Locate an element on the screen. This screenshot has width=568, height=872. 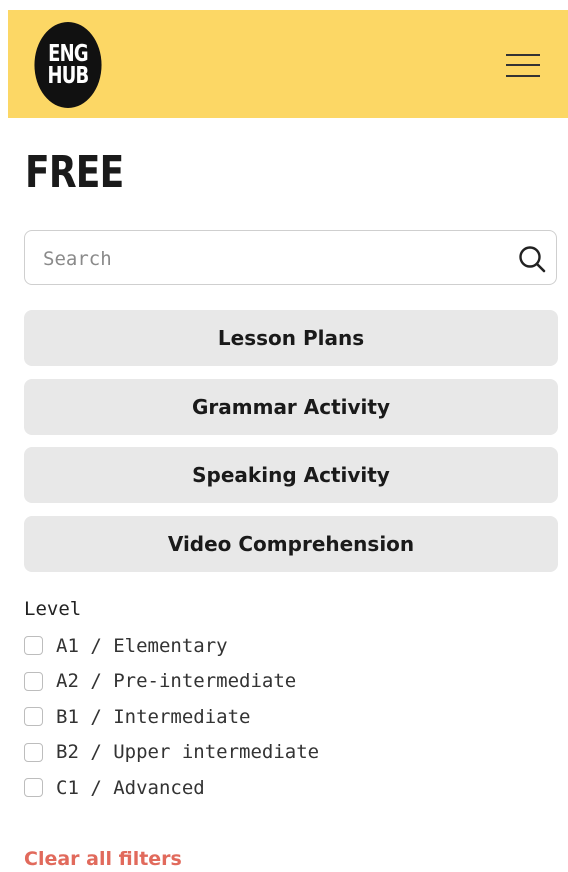
level-option-c1: C1 / Advanced is located at coordinates (224, 788).